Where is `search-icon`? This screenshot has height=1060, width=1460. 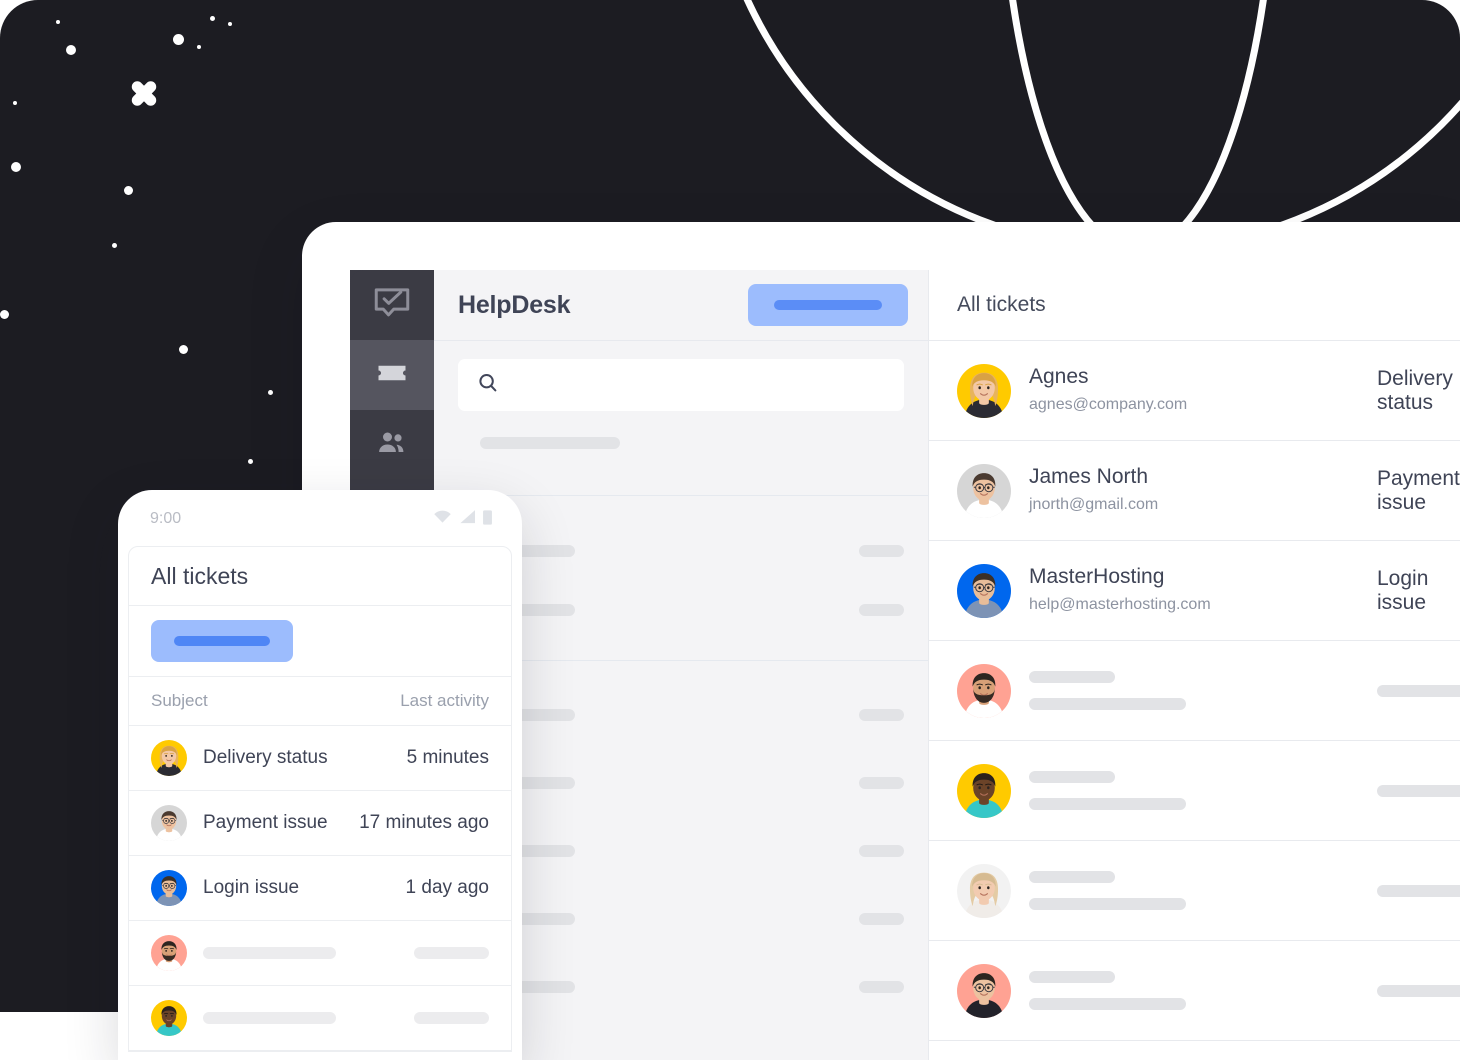
search-icon is located at coordinates (488, 385).